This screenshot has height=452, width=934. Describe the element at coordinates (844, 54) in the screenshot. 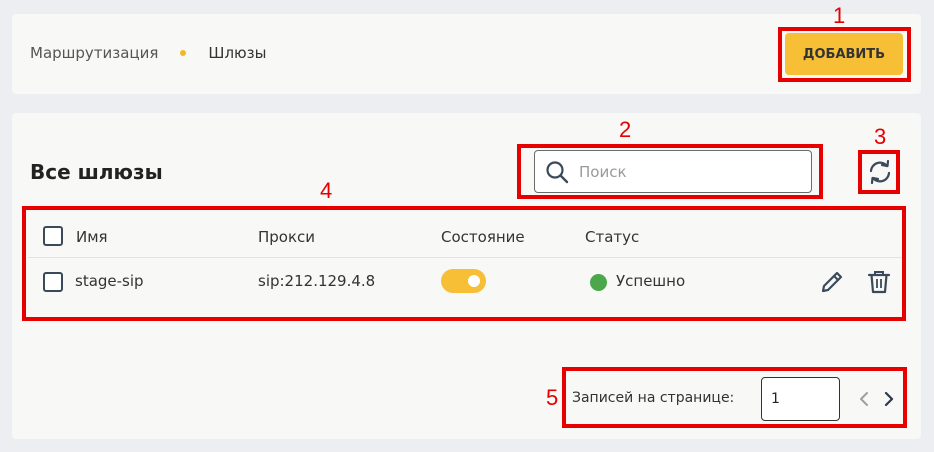

I see `annotation-box-add` at that location.